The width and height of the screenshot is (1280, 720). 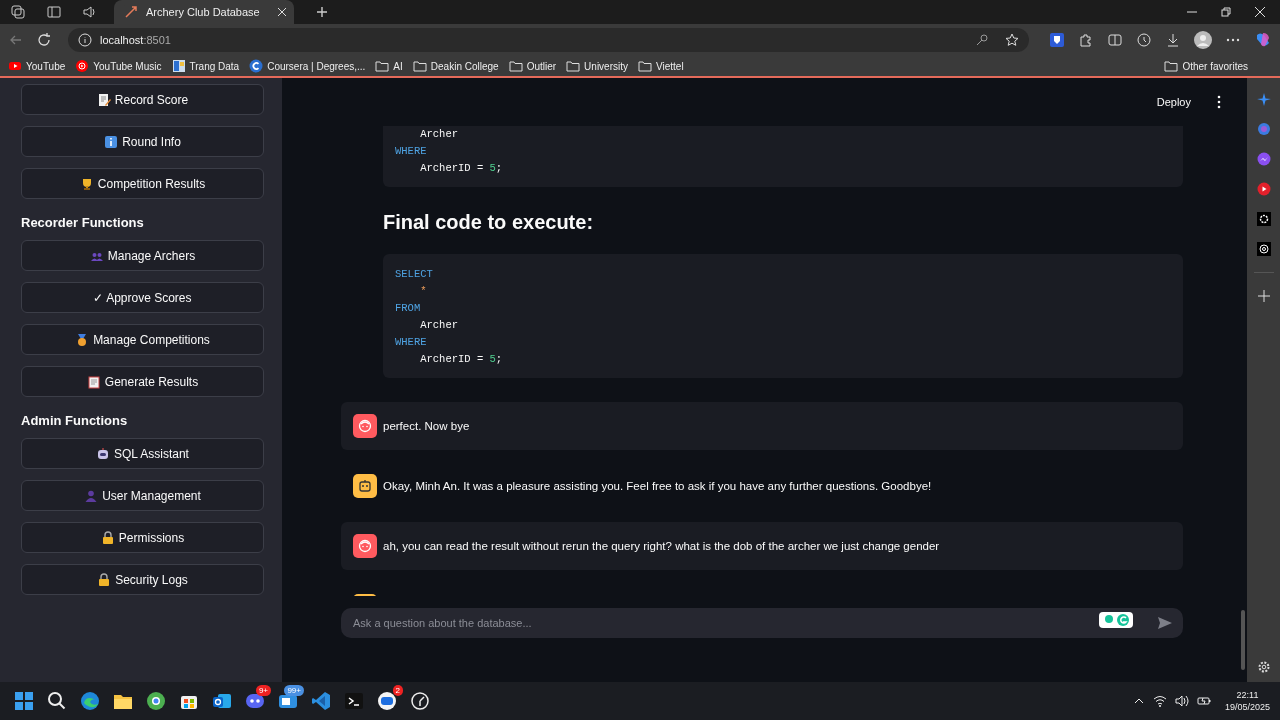 What do you see at coordinates (1243, 640) in the screenshot?
I see `scrollbar` at bounding box center [1243, 640].